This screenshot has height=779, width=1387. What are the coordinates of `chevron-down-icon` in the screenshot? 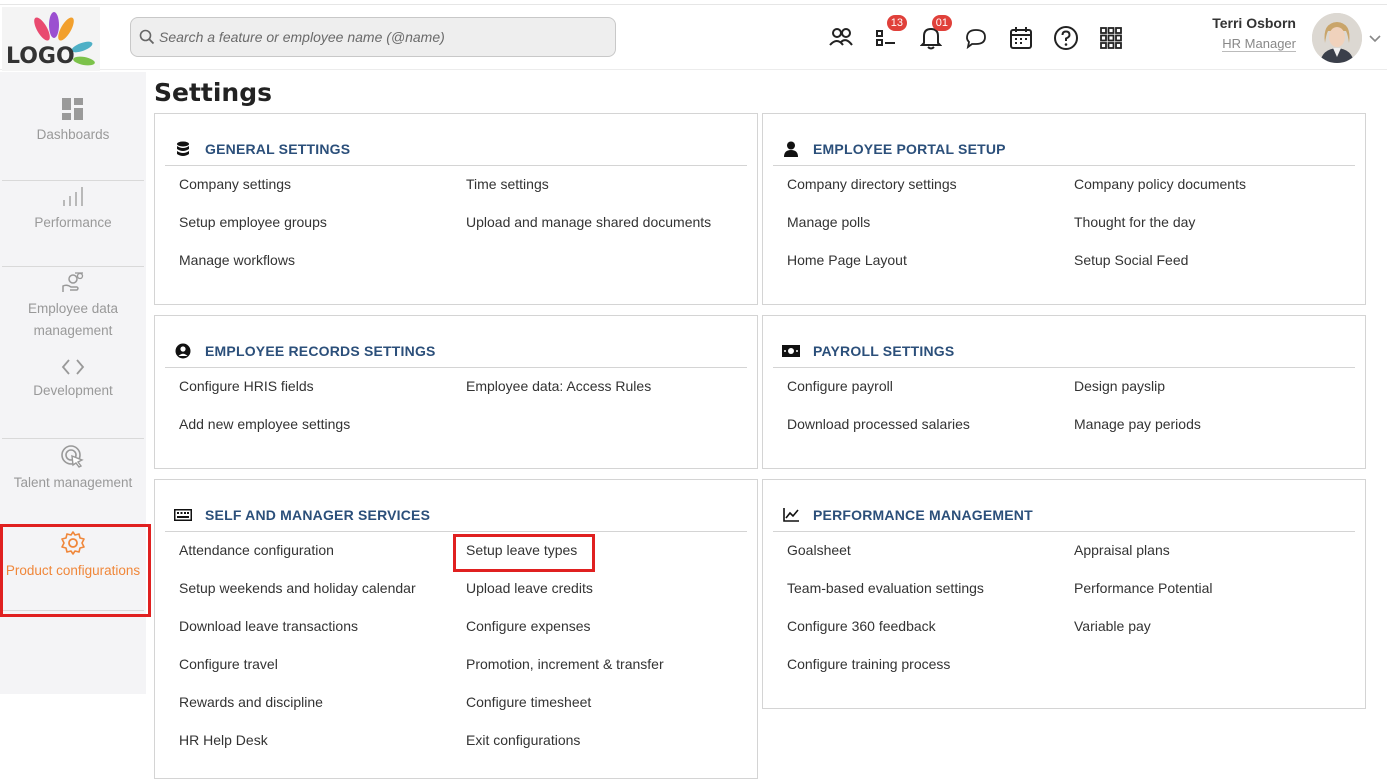 It's located at (1375, 39).